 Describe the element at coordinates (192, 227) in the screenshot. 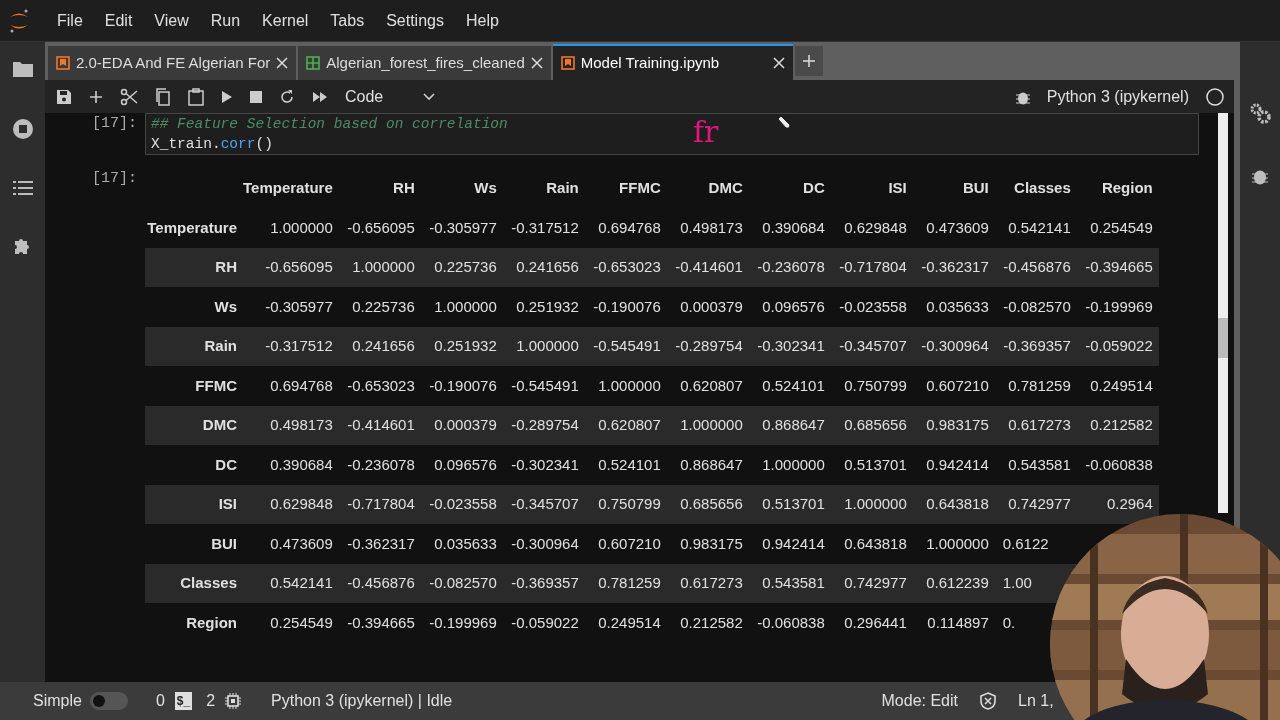

I see `row-header: Temperature` at that location.